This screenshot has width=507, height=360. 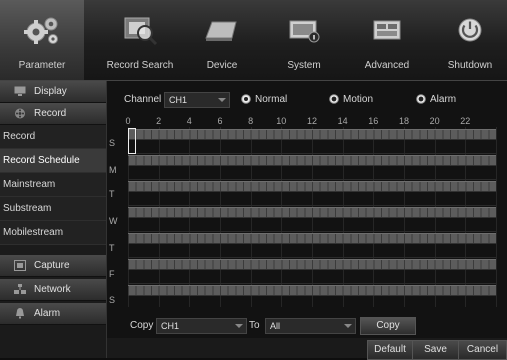 What do you see at coordinates (342, 121) in the screenshot?
I see `hour-label: 14` at bounding box center [342, 121].